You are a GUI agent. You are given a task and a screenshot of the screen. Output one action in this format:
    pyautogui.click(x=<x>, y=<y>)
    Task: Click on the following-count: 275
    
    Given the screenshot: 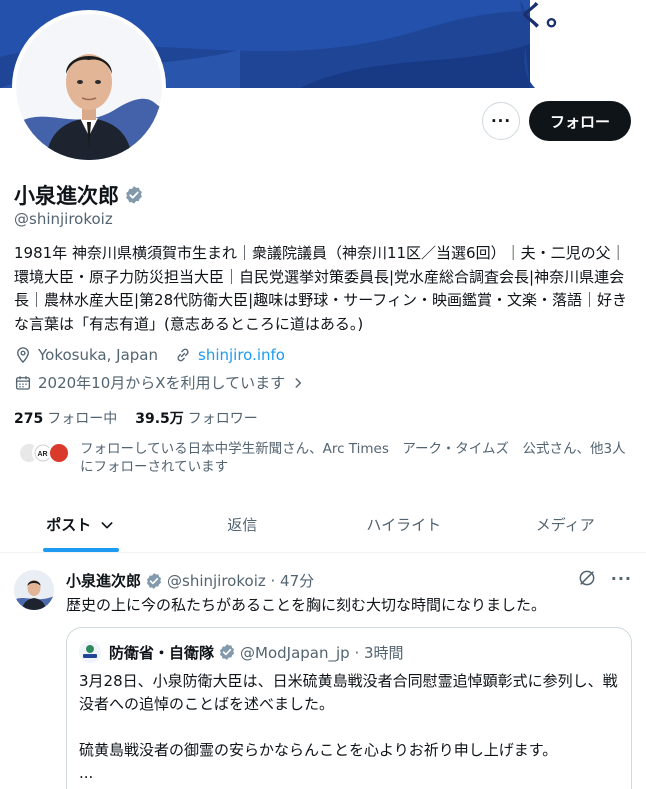 What is the action you would take?
    pyautogui.click(x=29, y=419)
    